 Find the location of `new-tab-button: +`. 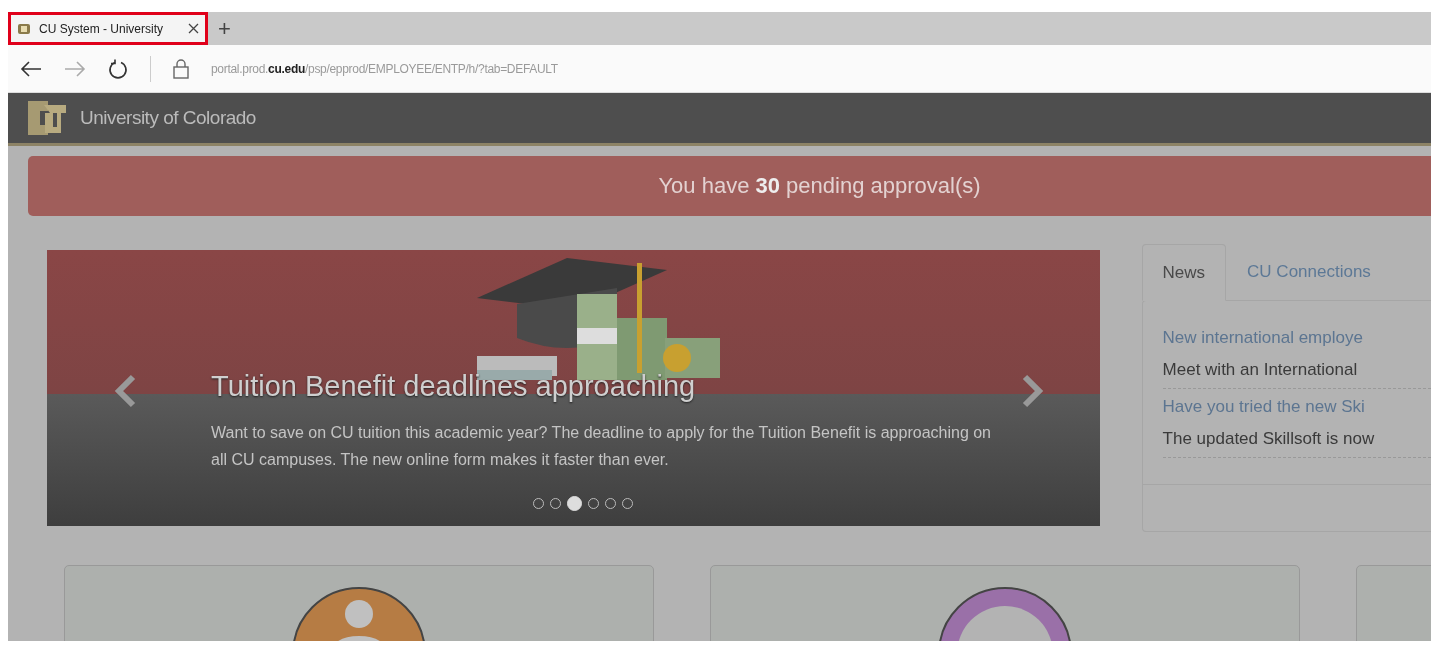

new-tab-button: + is located at coordinates (224, 28).